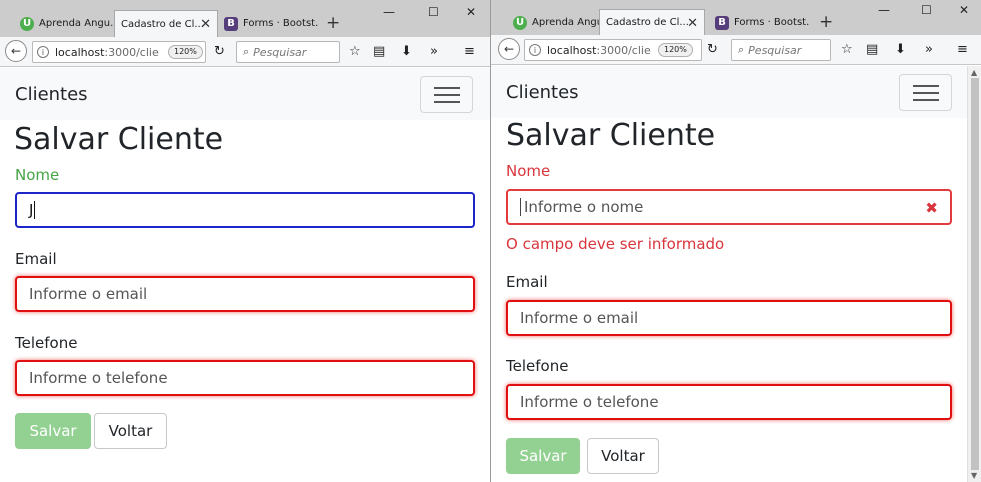  What do you see at coordinates (119, 139) in the screenshot?
I see `page-title: Salvar Cliente` at bounding box center [119, 139].